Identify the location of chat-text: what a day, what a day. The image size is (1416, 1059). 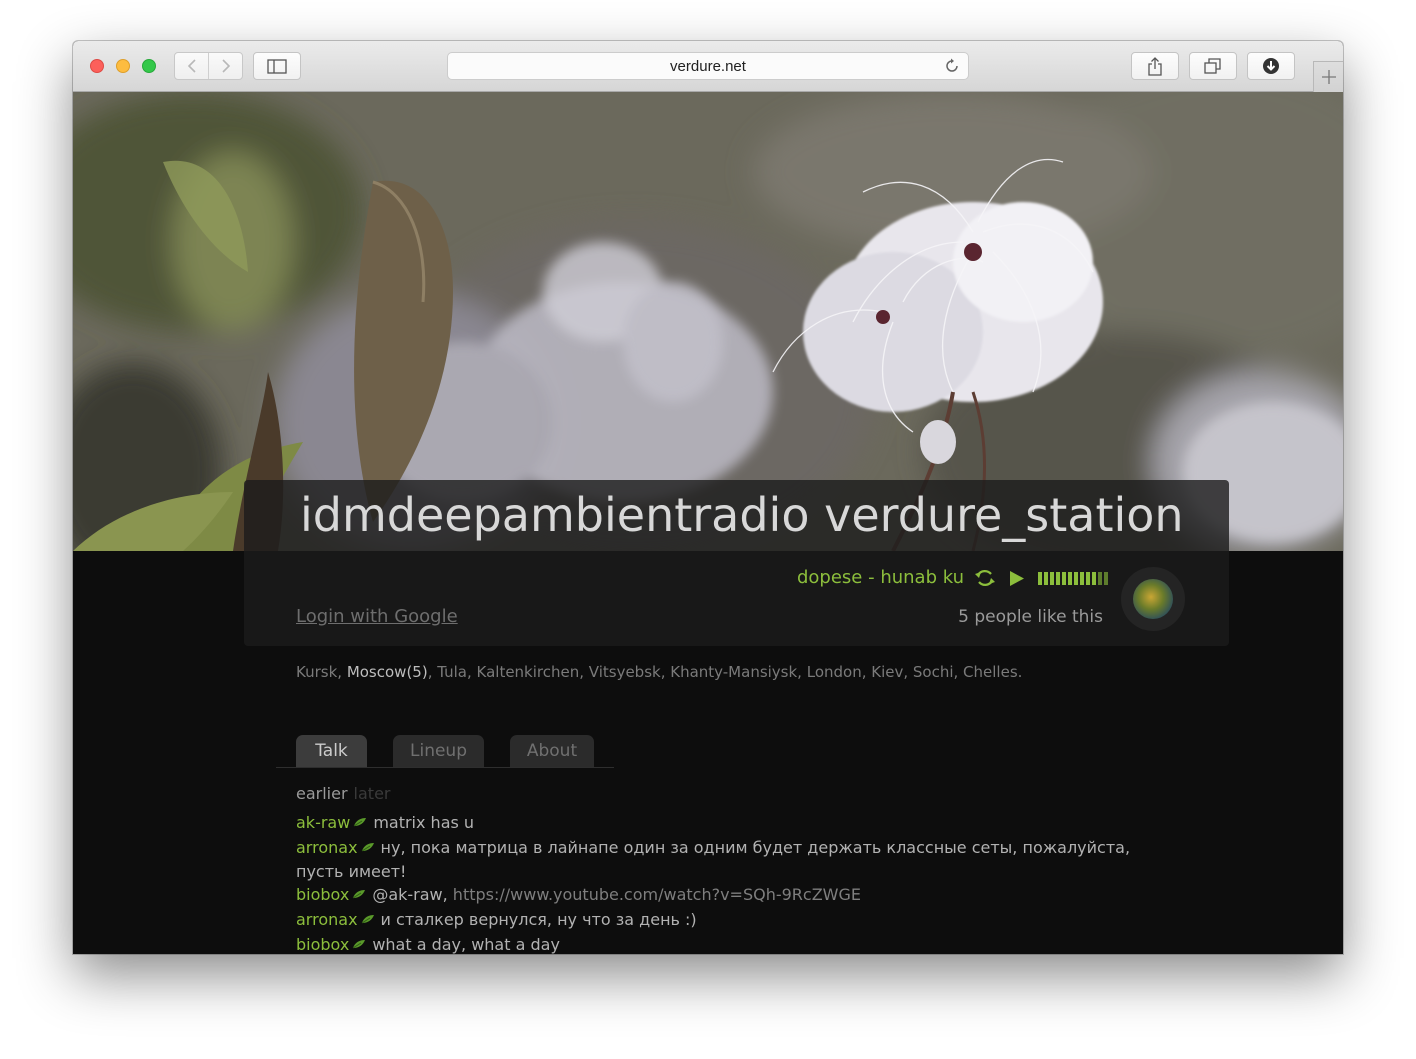
(466, 944).